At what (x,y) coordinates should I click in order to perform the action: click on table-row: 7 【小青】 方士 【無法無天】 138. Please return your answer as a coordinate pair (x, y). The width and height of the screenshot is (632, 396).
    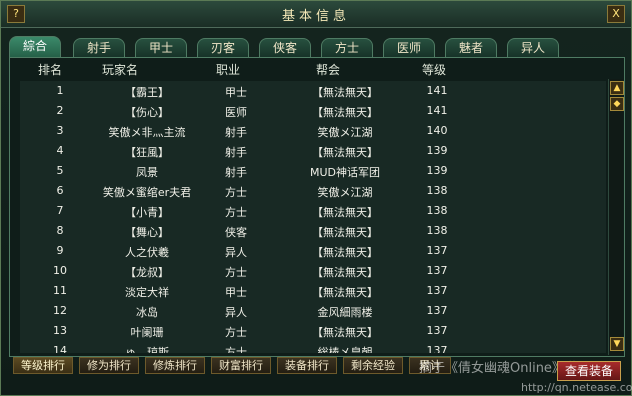
    Looking at the image, I should click on (313, 211).